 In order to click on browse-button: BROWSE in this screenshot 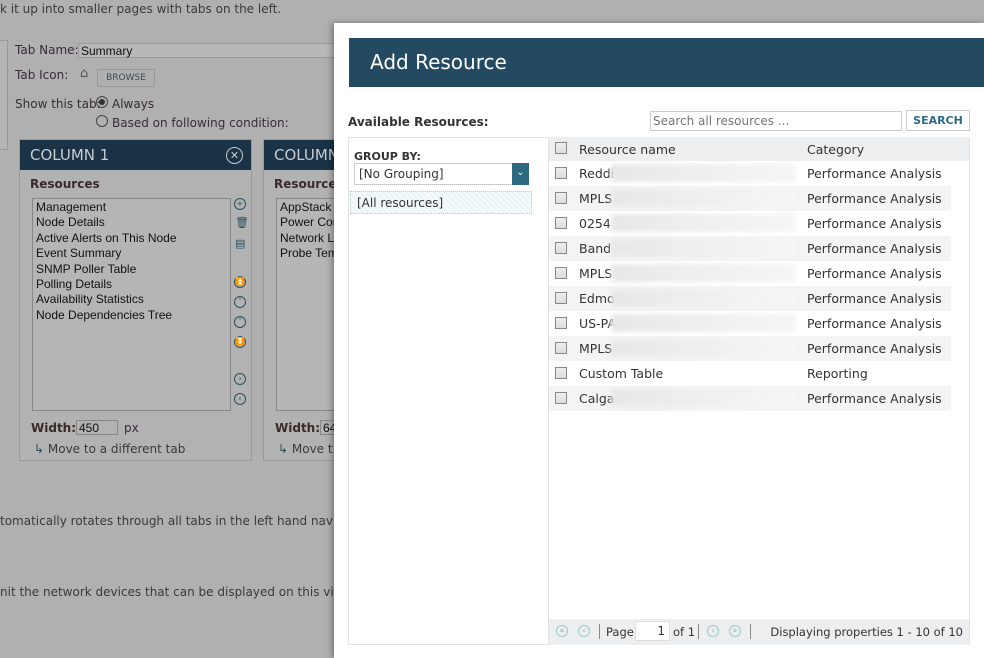, I will do `click(126, 78)`.